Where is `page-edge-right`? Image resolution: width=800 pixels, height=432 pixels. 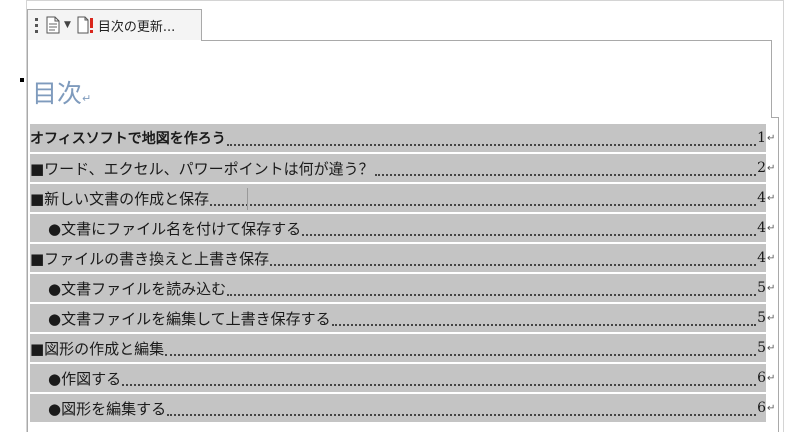 page-edge-right is located at coordinates (783, 216).